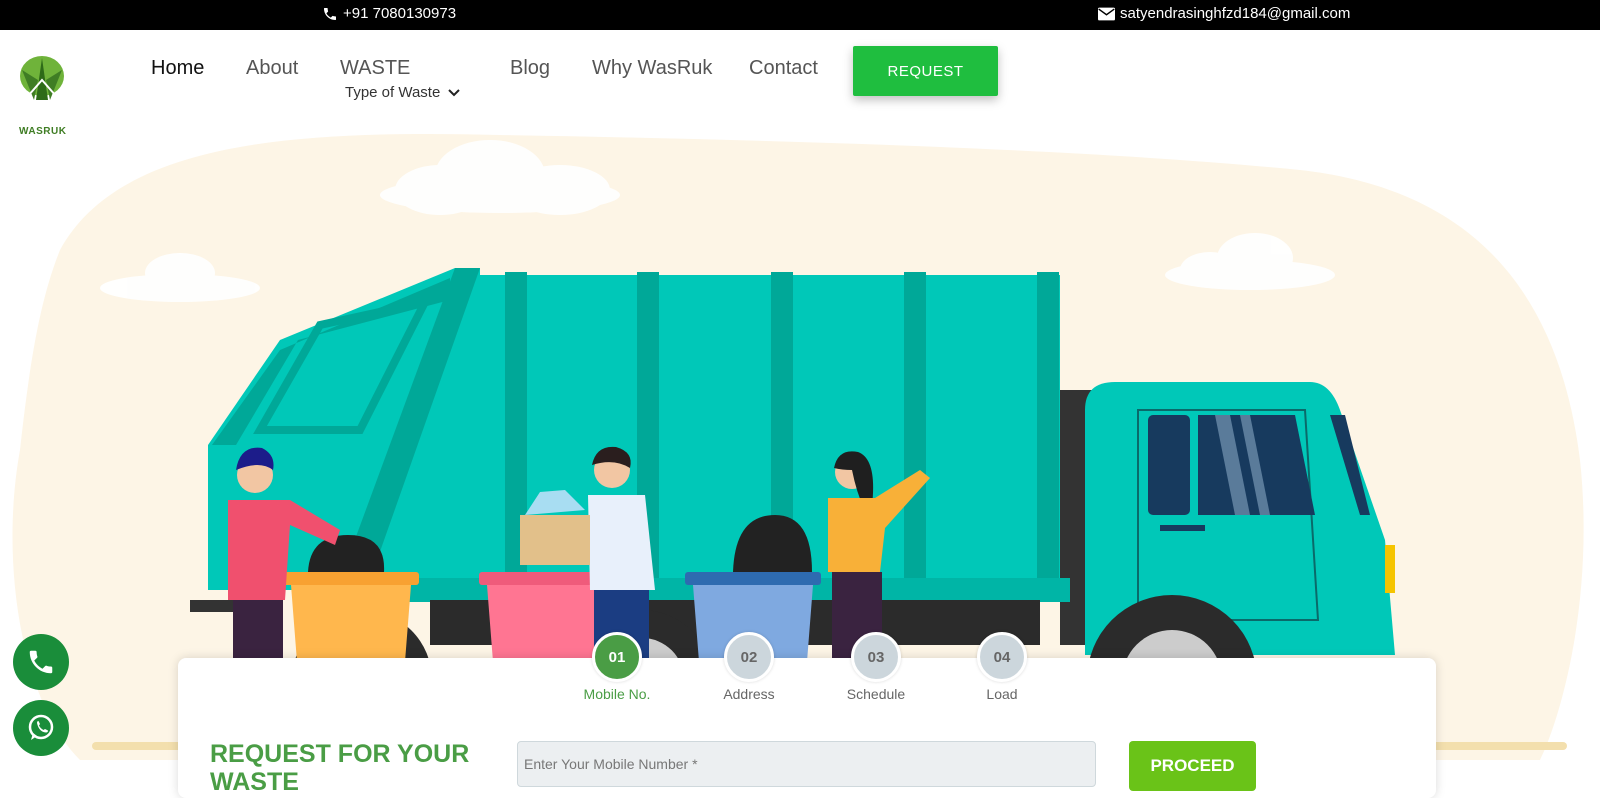 The image size is (1600, 798). I want to click on whatsapp-button, so click(41, 728).